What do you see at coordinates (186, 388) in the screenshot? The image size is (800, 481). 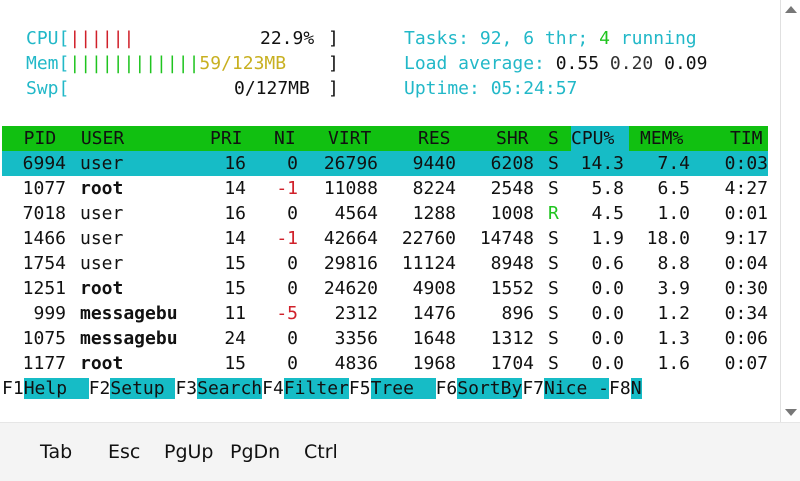 I see `fkey-f3-key: F3` at bounding box center [186, 388].